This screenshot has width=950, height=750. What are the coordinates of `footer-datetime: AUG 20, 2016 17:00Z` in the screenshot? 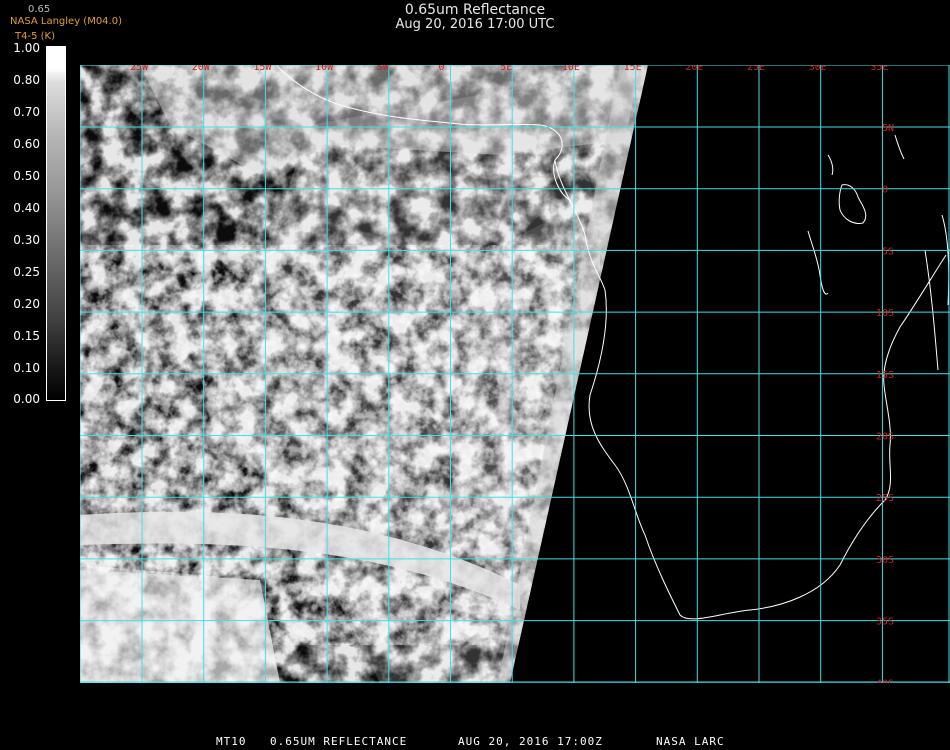 It's located at (530, 741).